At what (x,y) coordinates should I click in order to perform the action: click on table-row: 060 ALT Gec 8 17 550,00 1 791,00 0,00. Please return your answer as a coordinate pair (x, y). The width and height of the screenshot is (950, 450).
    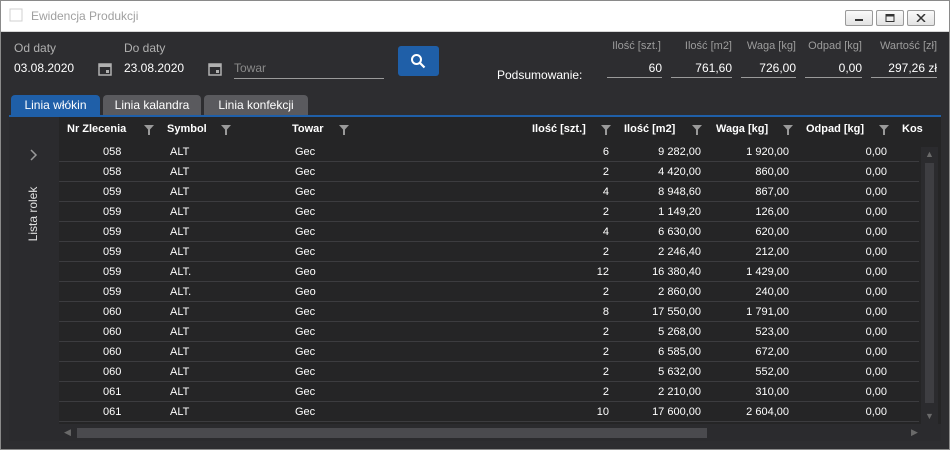
    Looking at the image, I should click on (489, 312).